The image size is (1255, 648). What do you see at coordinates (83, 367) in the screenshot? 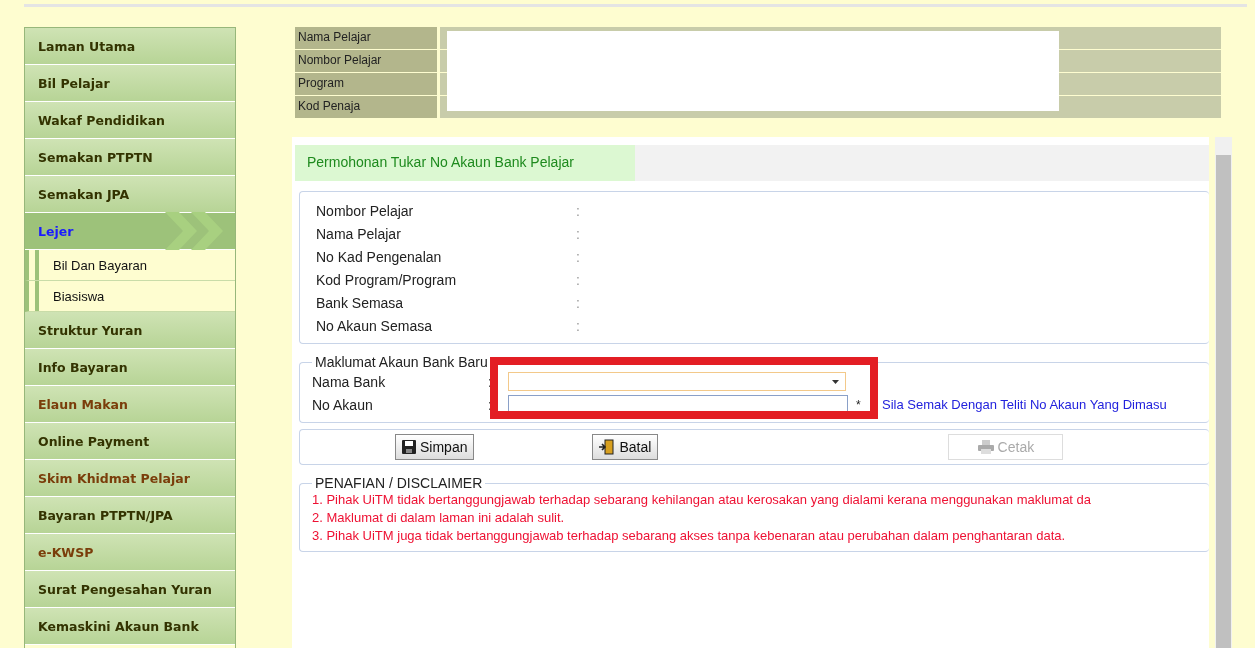
I see `sidebar-label: Info Bayaran` at bounding box center [83, 367].